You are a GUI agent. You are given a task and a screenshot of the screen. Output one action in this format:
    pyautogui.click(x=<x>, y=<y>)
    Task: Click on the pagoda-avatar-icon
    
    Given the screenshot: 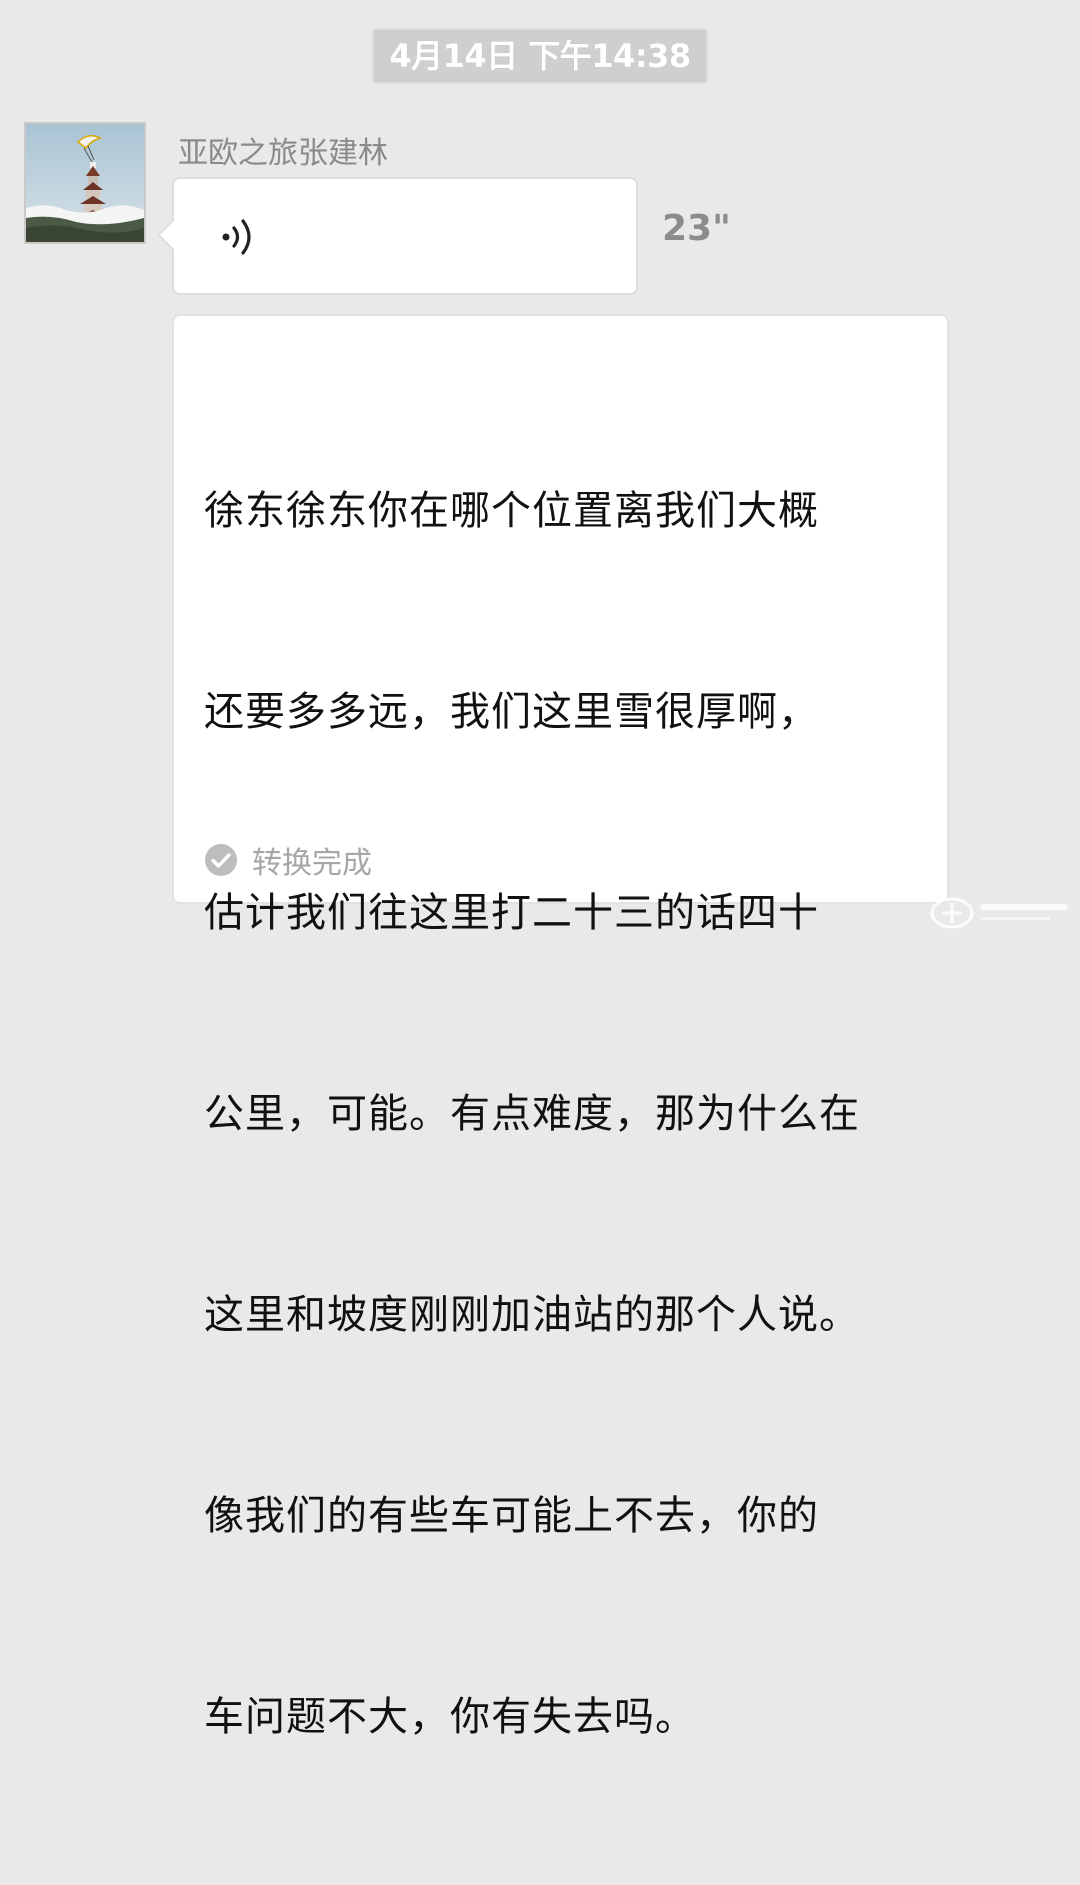 What is the action you would take?
    pyautogui.click(x=85, y=183)
    